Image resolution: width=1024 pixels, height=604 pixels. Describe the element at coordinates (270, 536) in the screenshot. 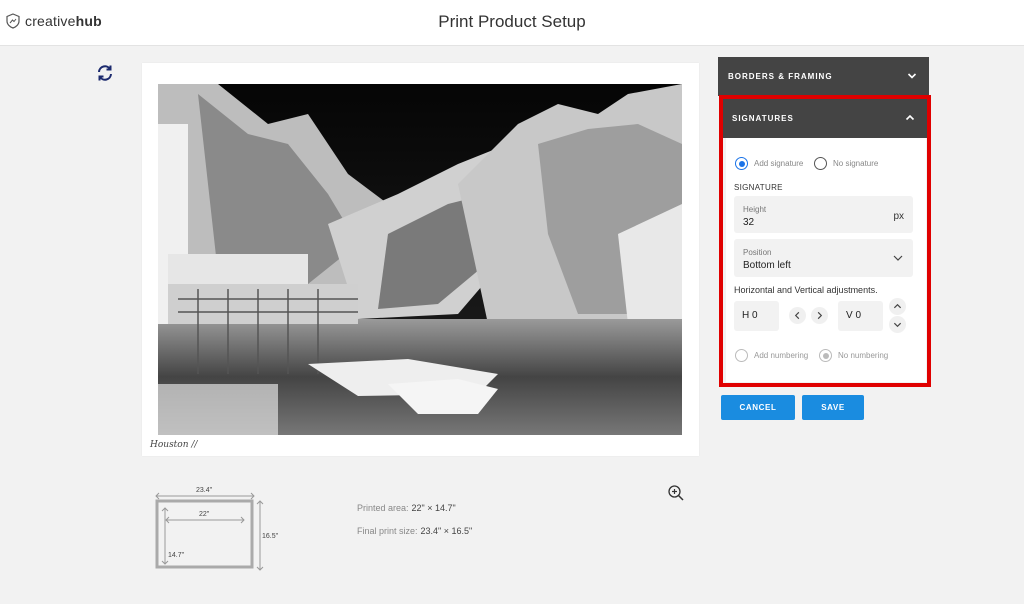

I see `outer-height-label: 16.5"` at that location.